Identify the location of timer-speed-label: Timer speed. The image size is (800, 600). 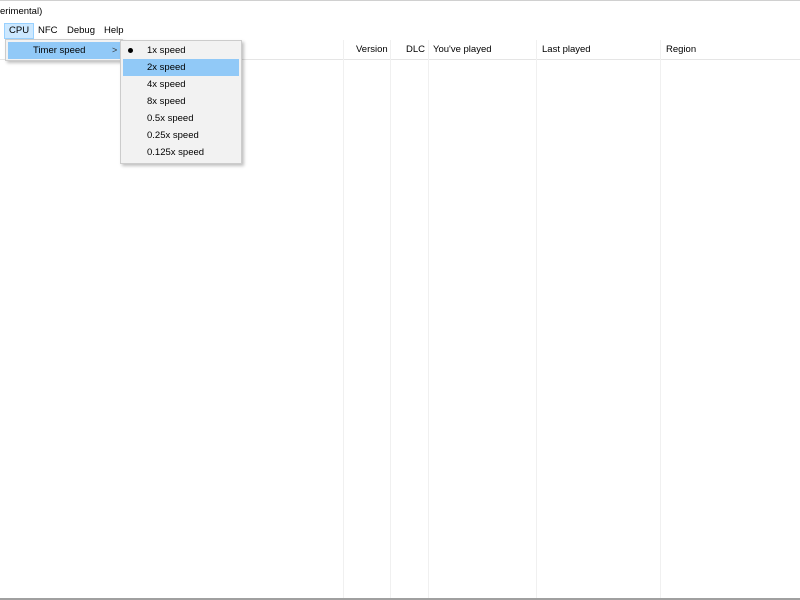
(59, 50).